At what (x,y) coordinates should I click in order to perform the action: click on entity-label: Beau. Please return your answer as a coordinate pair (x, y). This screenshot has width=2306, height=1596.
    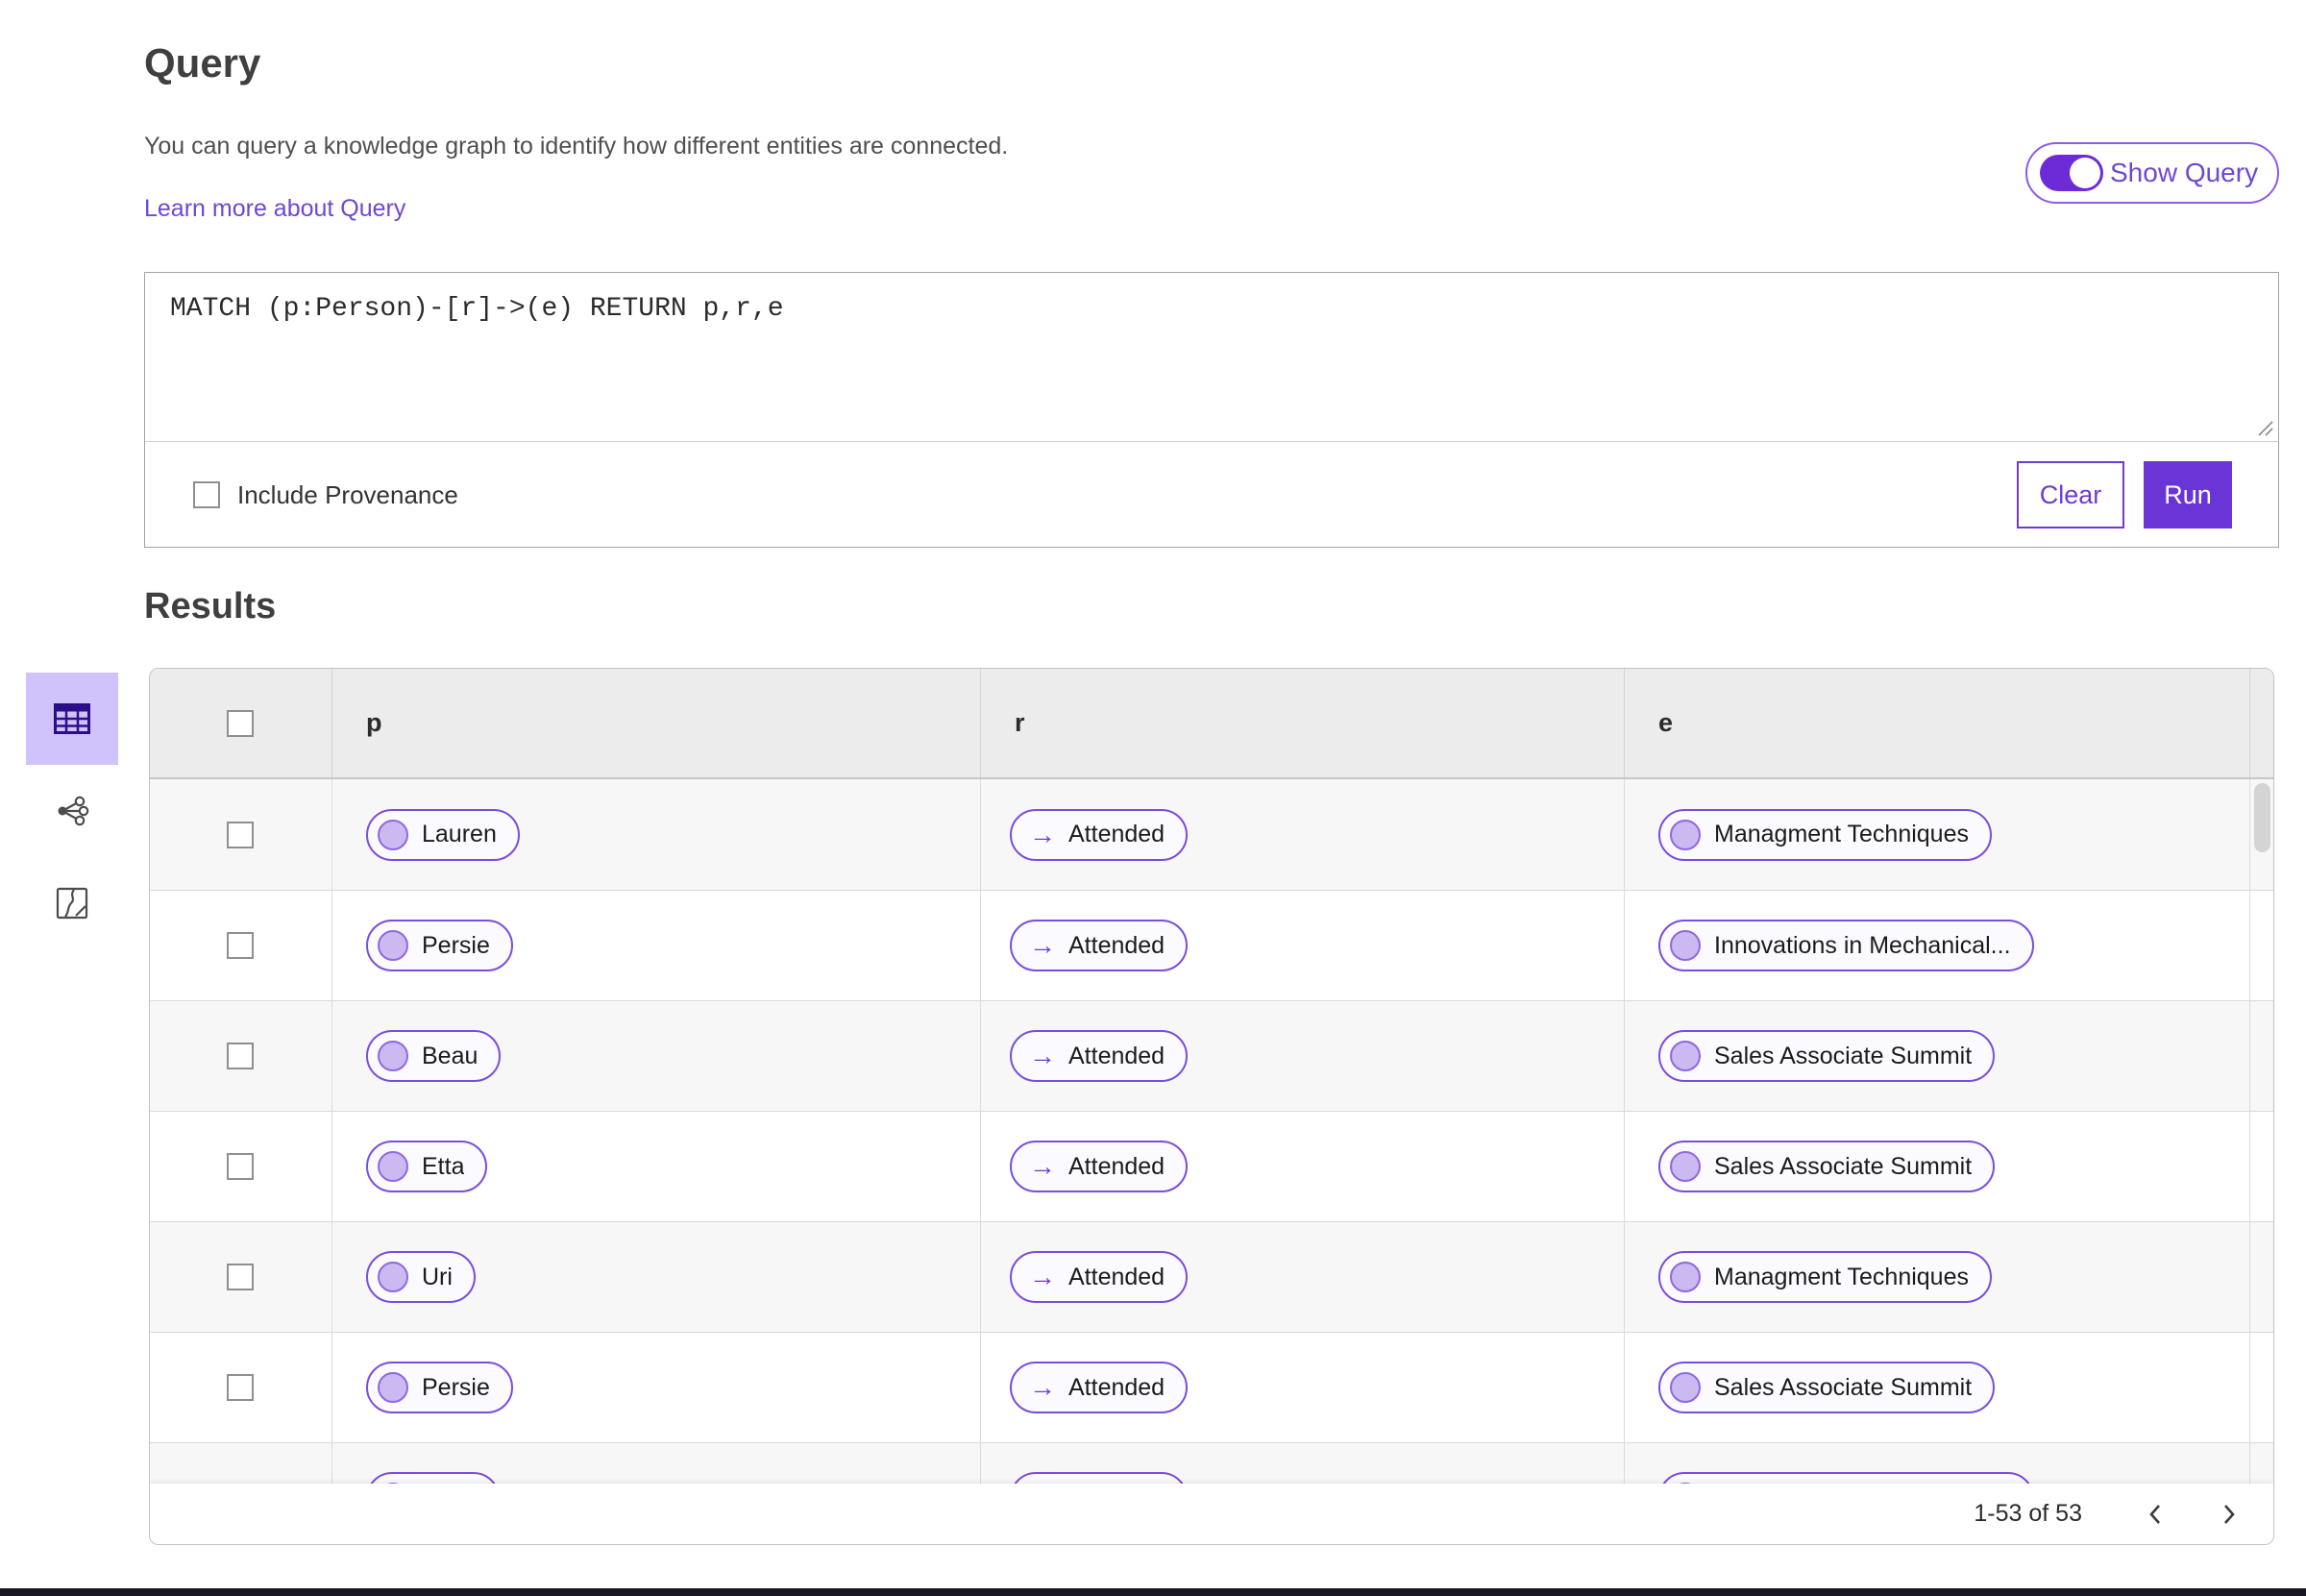
    Looking at the image, I should click on (450, 1055).